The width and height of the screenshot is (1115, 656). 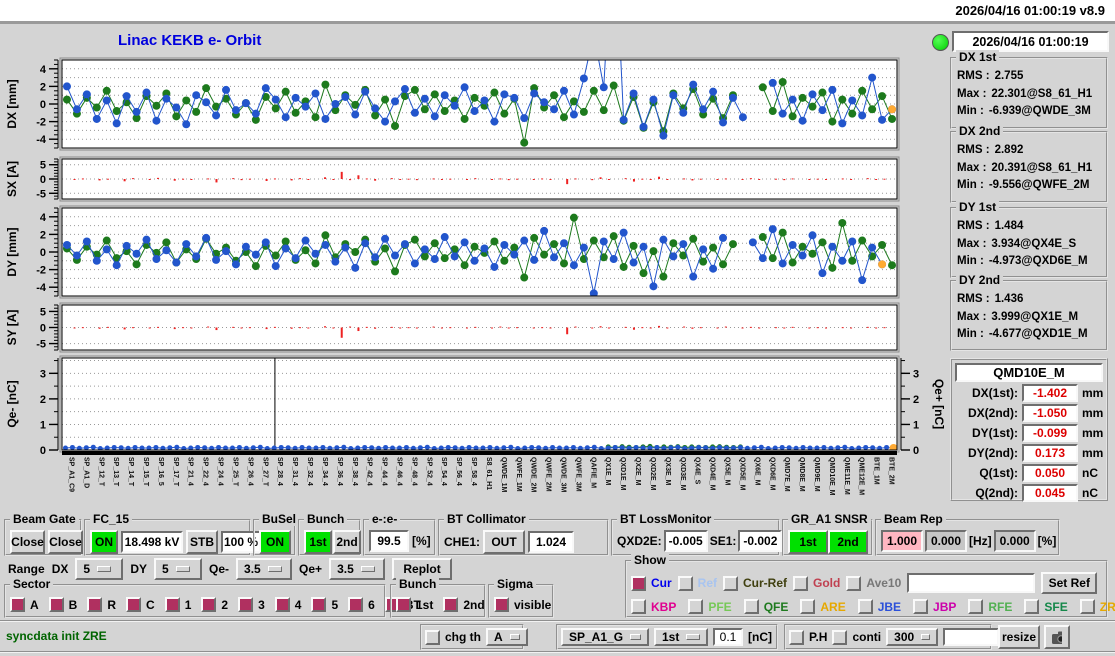 What do you see at coordinates (865, 606) in the screenshot?
I see `show-checkbox-JBE` at bounding box center [865, 606].